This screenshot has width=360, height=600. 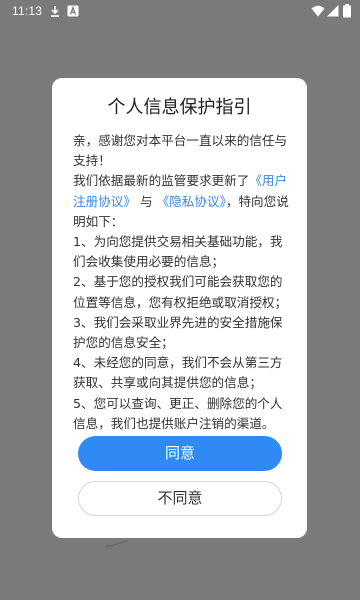 I want to click on signal-icon, so click(x=333, y=10).